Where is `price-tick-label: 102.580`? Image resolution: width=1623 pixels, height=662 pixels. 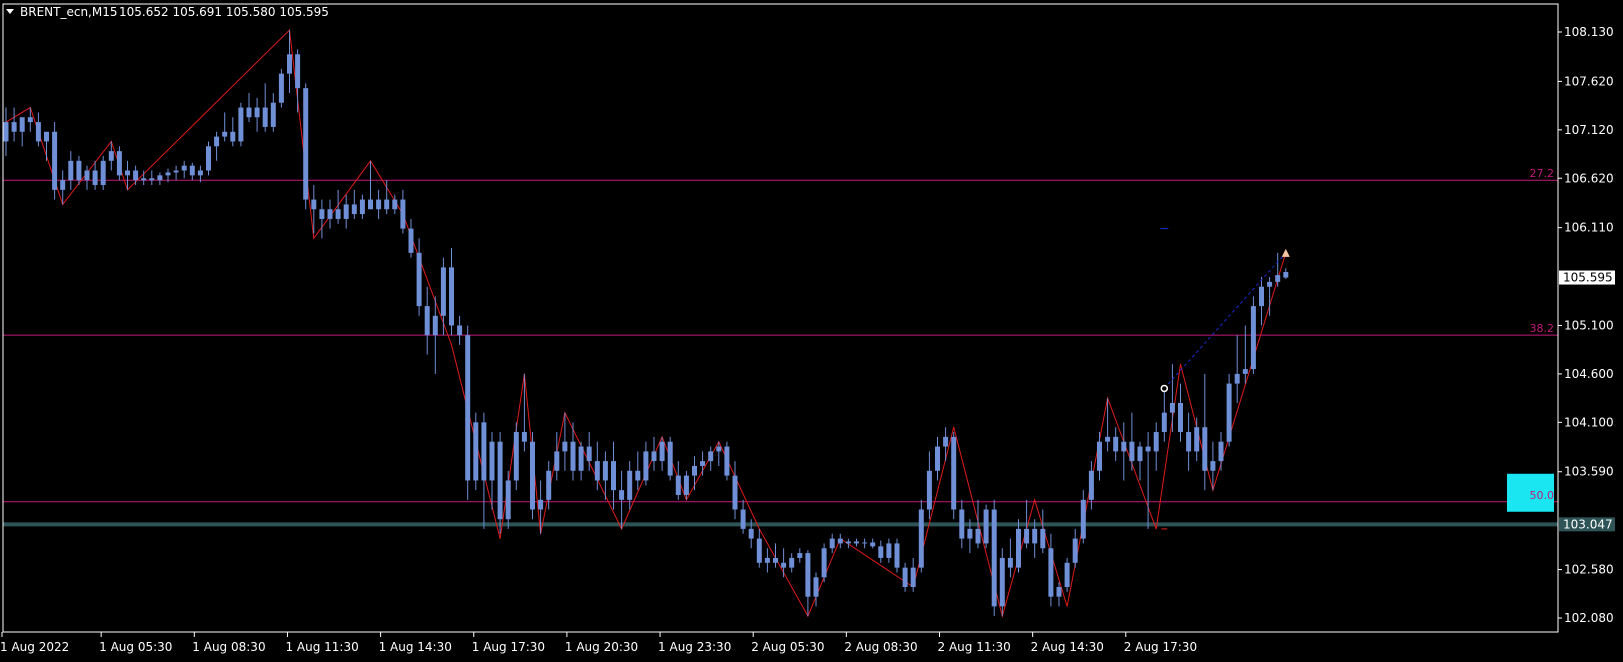
price-tick-label: 102.580 is located at coordinates (1589, 570).